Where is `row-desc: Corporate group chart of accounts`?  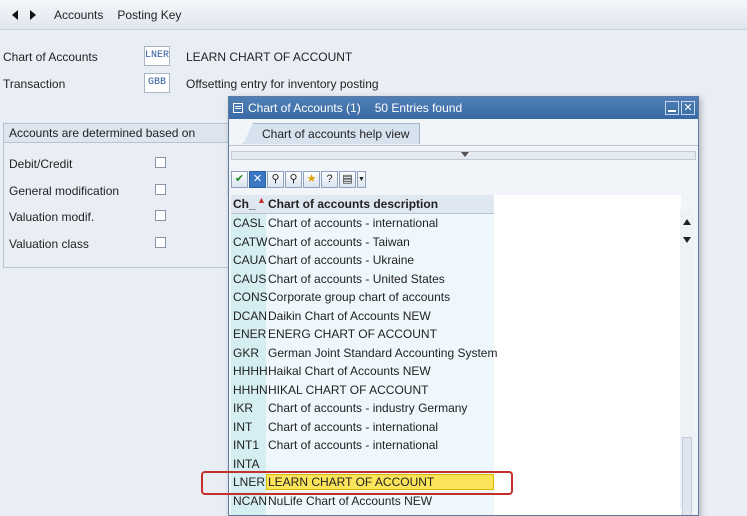
row-desc: Corporate group chart of accounts is located at coordinates (359, 297).